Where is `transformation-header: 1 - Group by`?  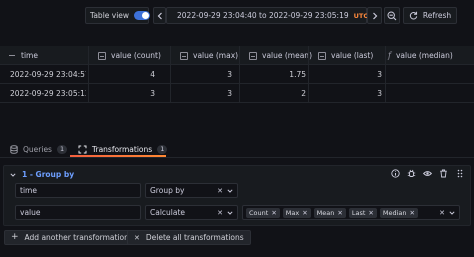 transformation-header: 1 - Group by is located at coordinates (42, 174).